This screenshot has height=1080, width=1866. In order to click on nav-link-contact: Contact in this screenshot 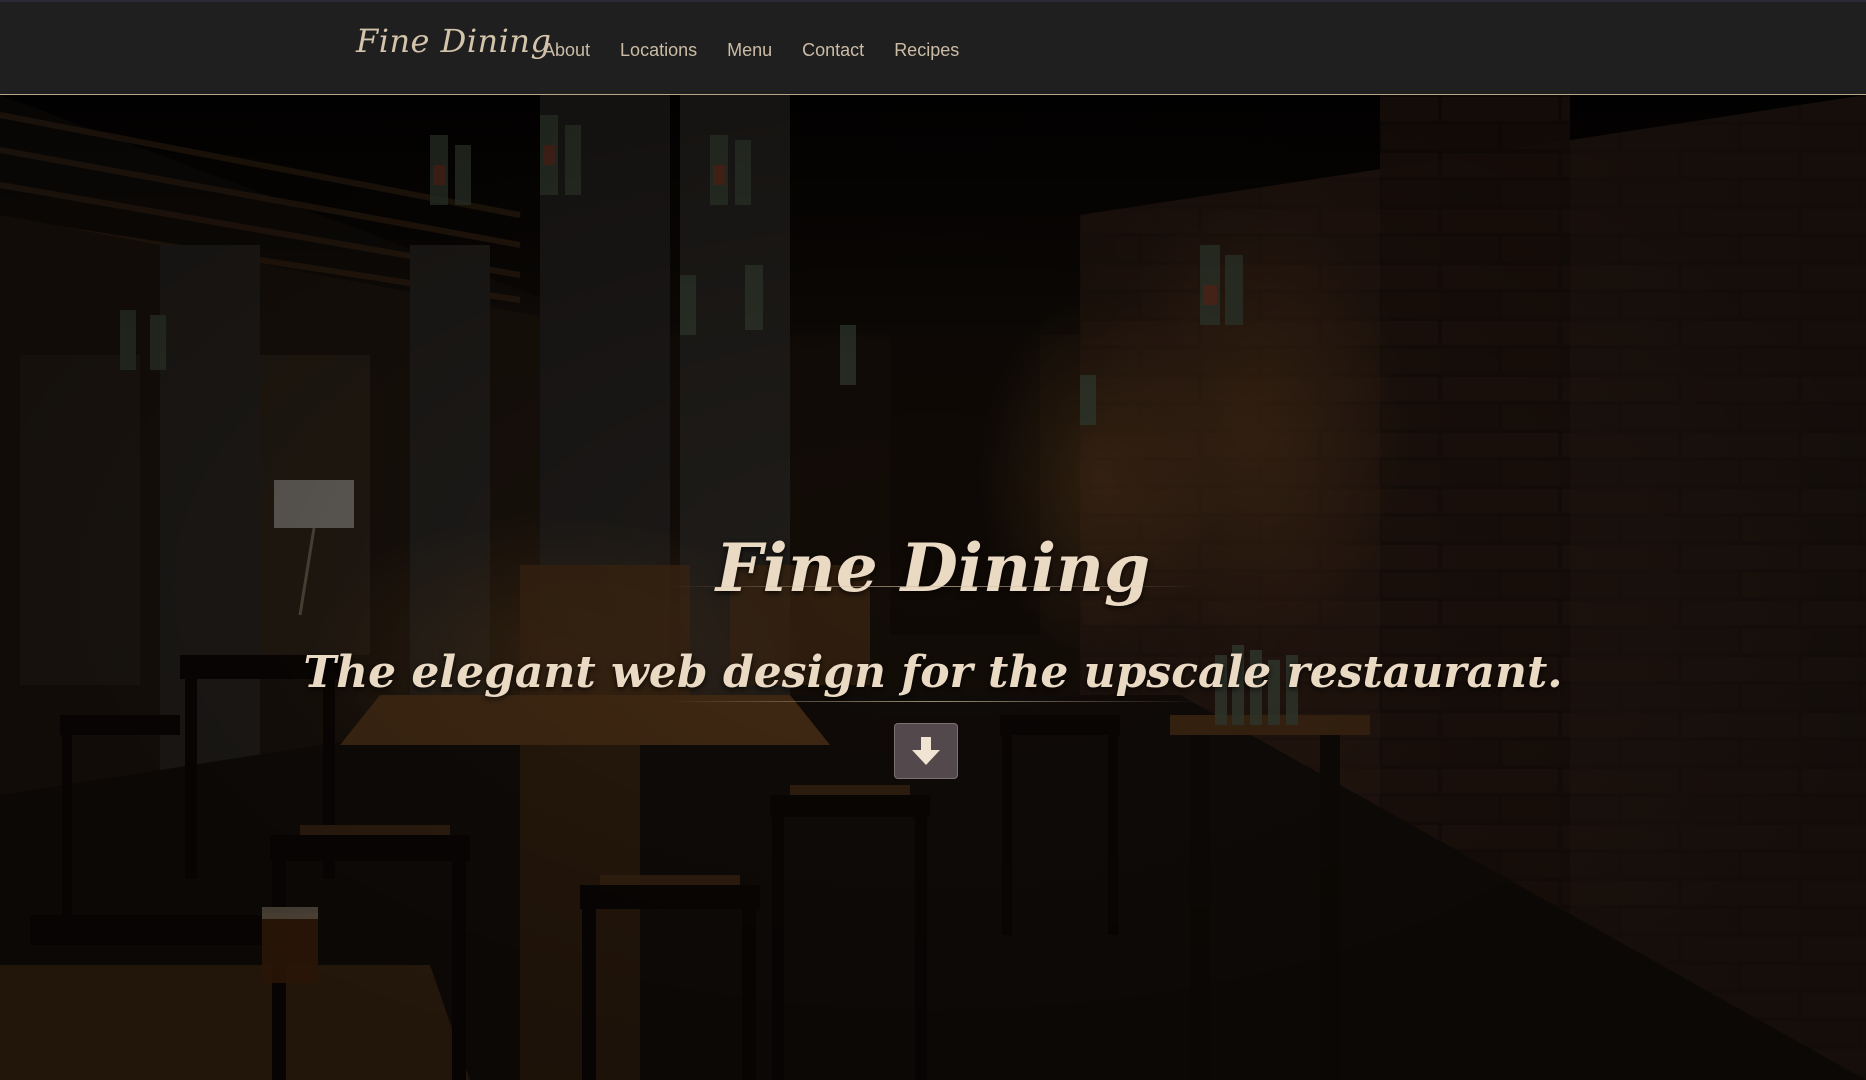, I will do `click(833, 50)`.